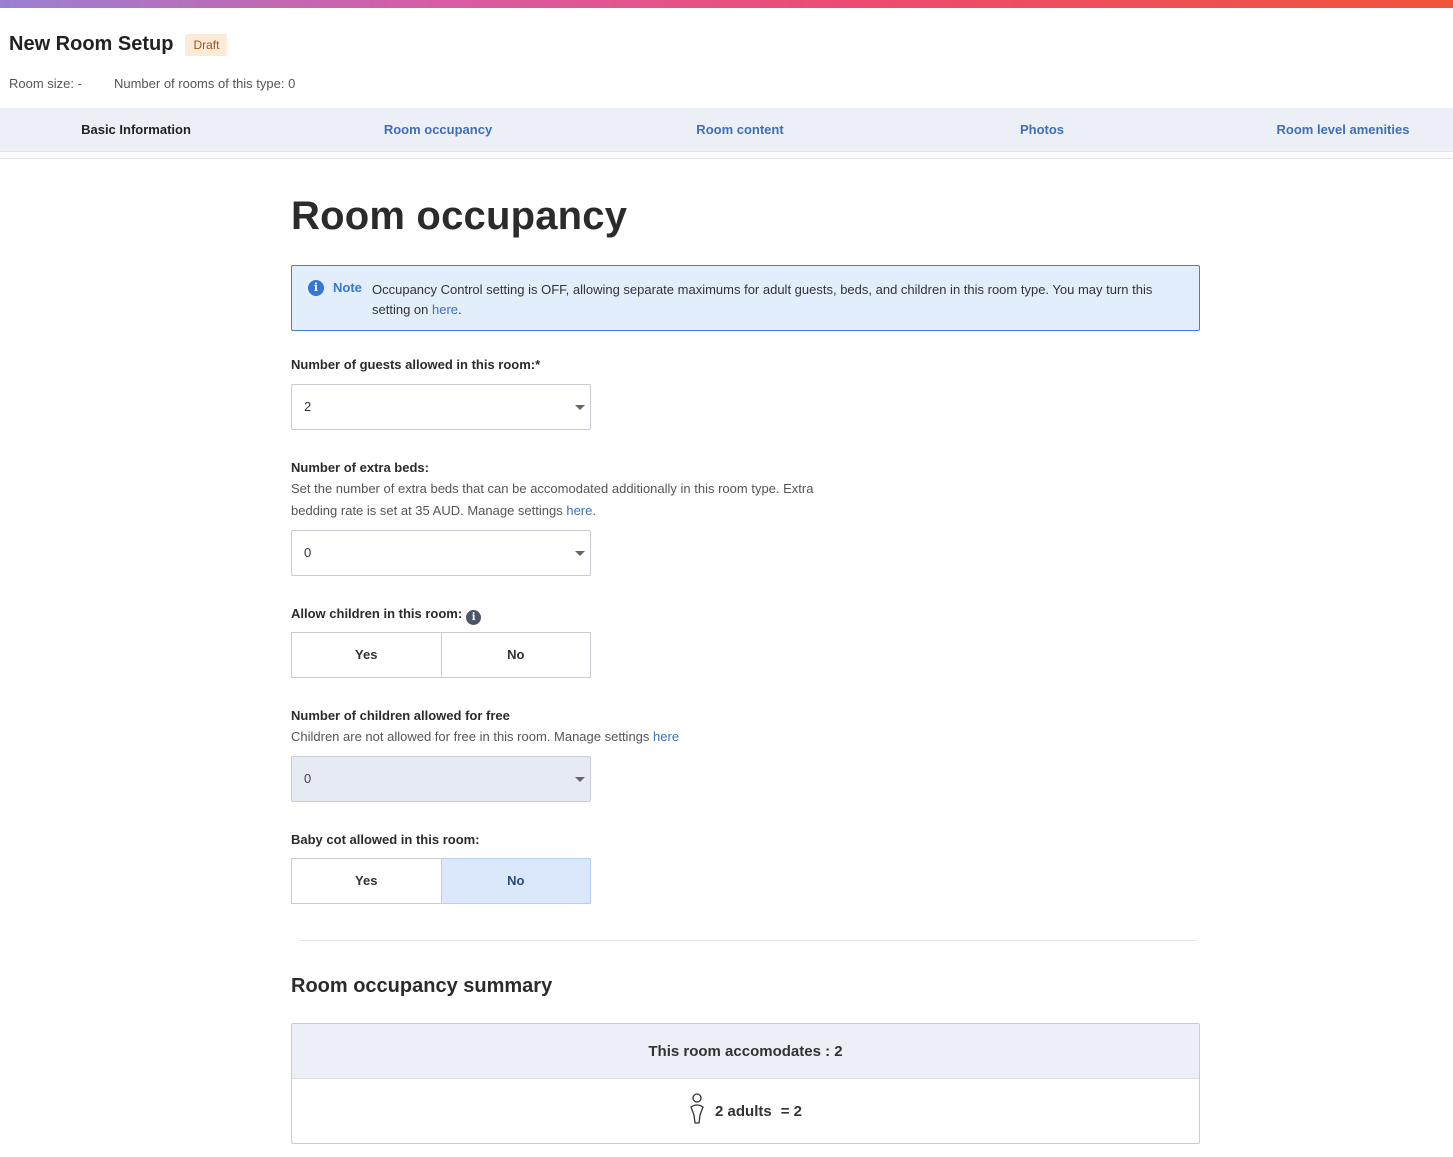 This screenshot has height=1157, width=1453. I want to click on note-settings-link: here, so click(445, 309).